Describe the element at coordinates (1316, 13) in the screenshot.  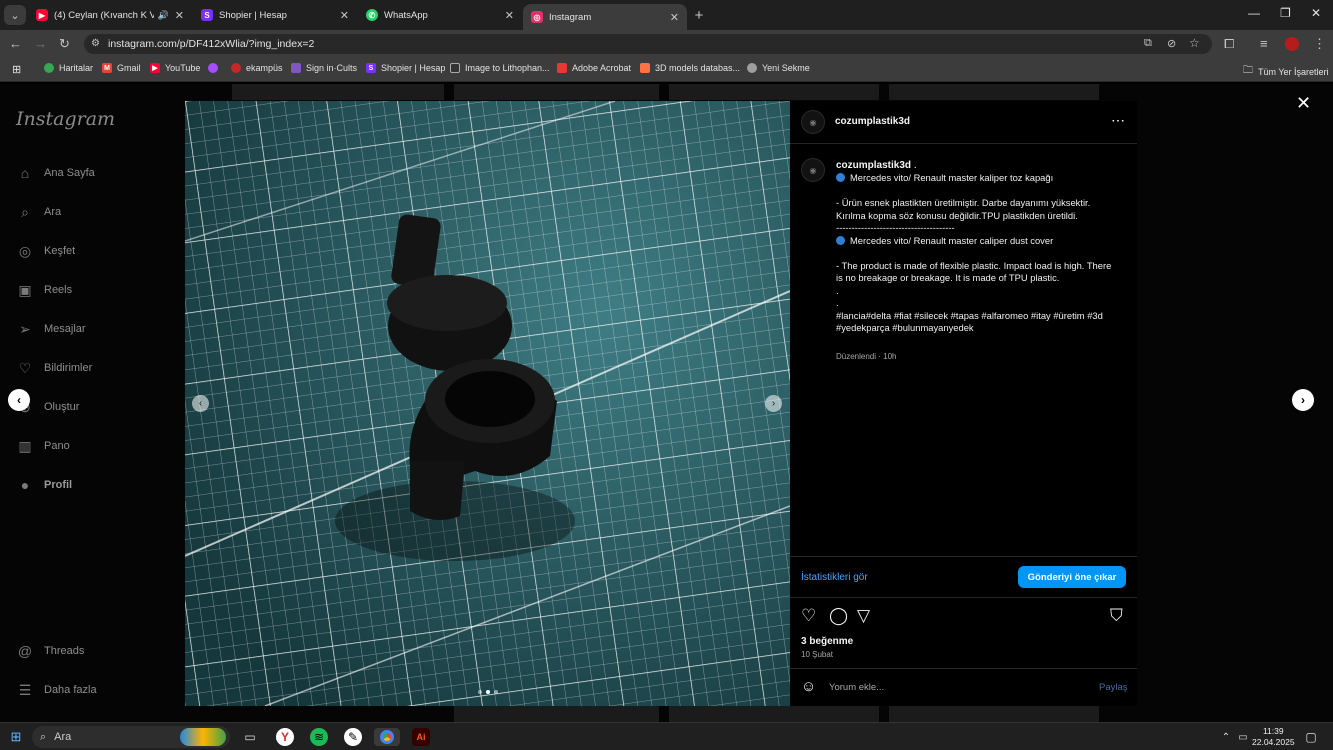
I see `close-window-icon: ✕` at that location.